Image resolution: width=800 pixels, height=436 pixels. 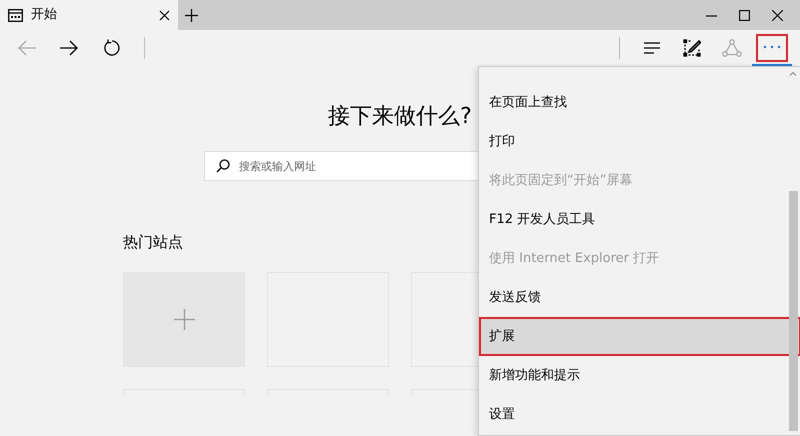 What do you see at coordinates (400, 117) in the screenshot?
I see `page-heading: 接下来做什么?` at bounding box center [400, 117].